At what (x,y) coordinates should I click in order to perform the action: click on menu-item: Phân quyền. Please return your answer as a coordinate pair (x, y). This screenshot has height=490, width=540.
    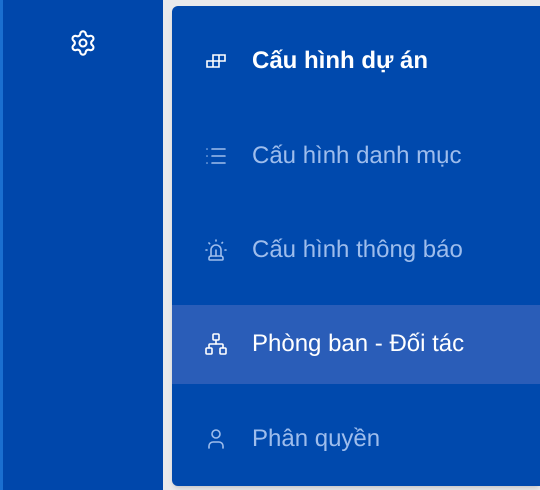
    Looking at the image, I should click on (356, 439).